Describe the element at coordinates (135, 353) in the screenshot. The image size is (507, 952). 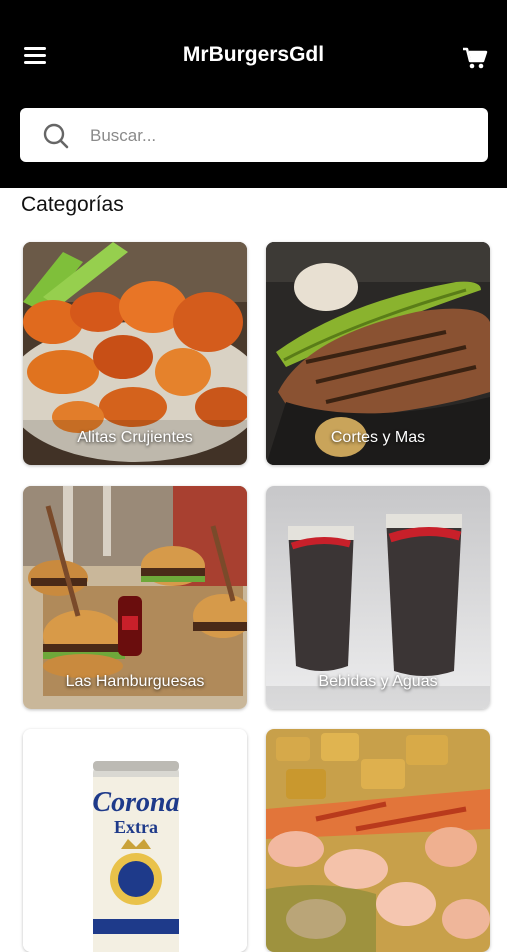
I see `category-card-alitas: Alitas Crujientes` at that location.